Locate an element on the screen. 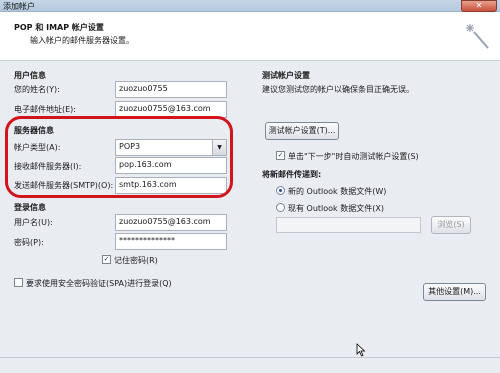  browse-button: 浏览(S) is located at coordinates (451, 225).